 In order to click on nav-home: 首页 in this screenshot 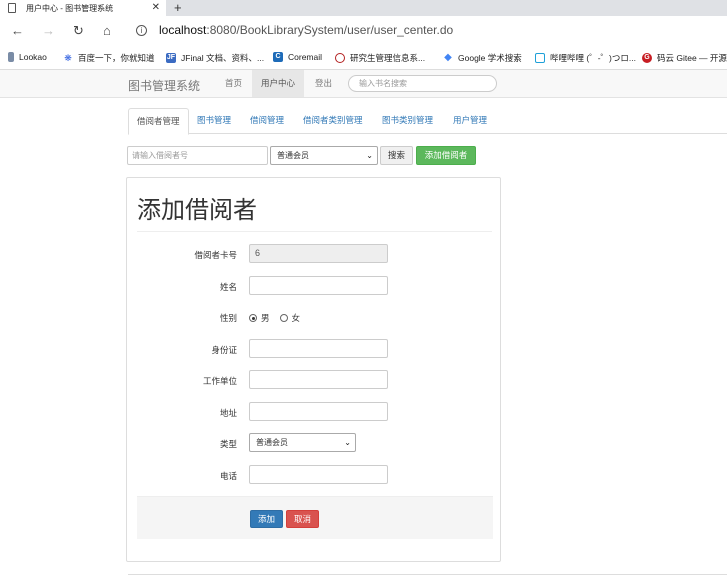, I will do `click(233, 83)`.